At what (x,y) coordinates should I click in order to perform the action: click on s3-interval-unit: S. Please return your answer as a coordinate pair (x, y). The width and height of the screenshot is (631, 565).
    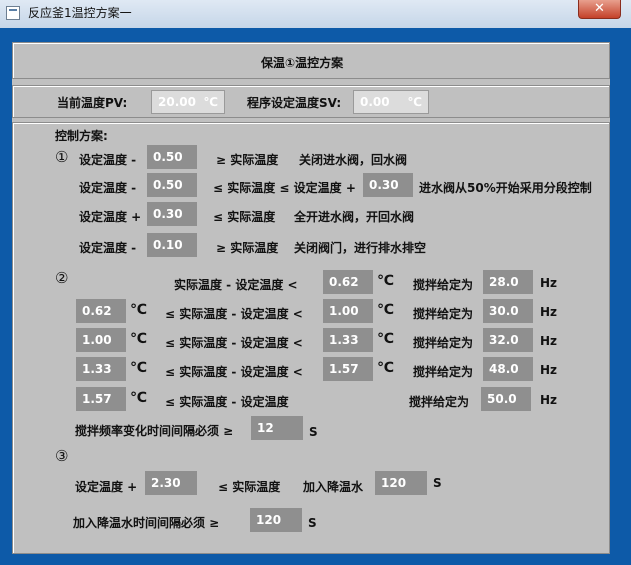
    Looking at the image, I should click on (312, 523).